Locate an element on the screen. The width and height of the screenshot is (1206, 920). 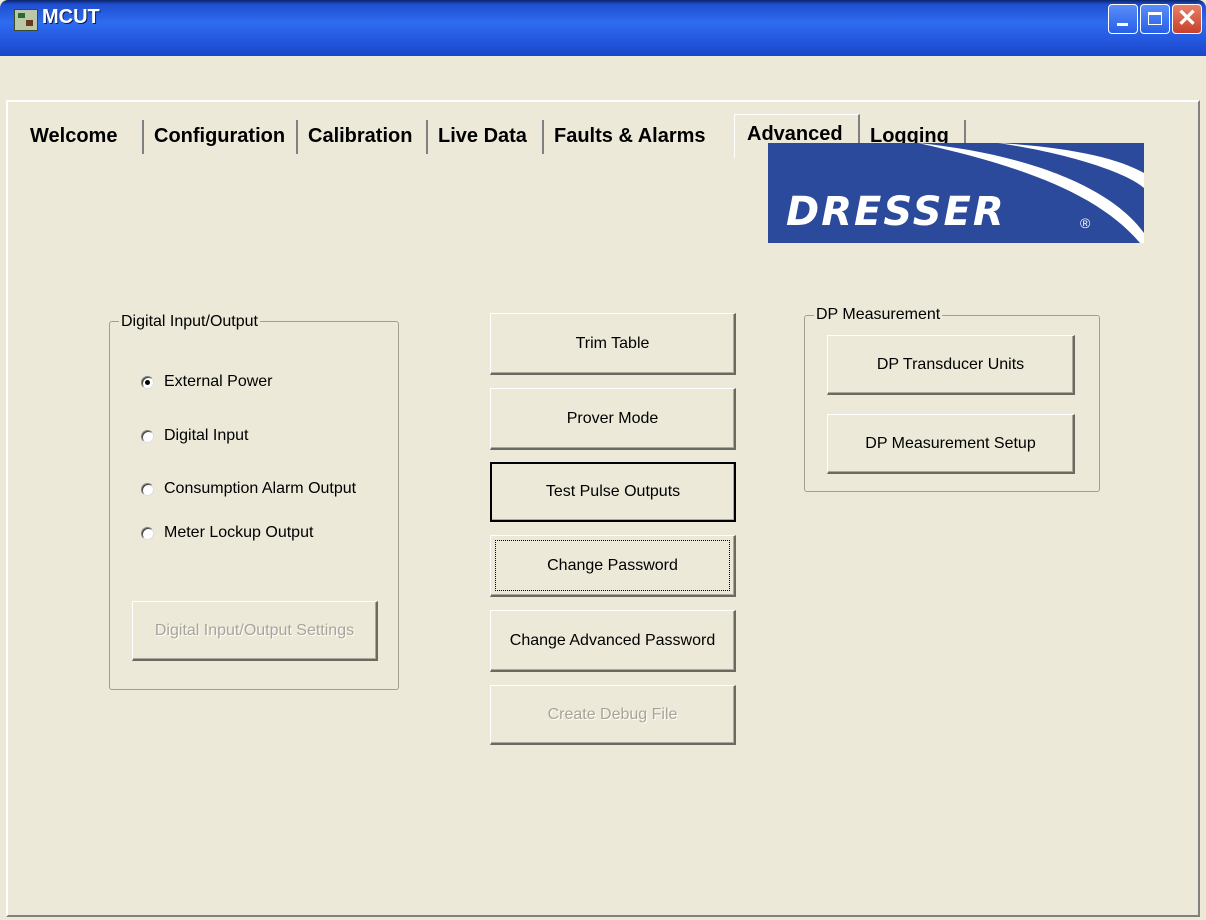
radio-meter-lockup-output: Meter Lockup Output is located at coordinates (227, 533).